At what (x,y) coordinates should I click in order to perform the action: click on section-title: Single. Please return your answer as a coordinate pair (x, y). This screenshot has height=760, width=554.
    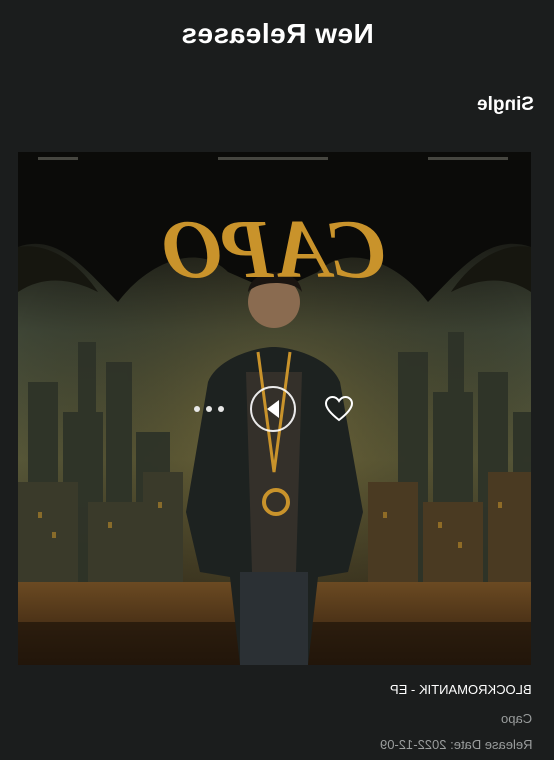
    Looking at the image, I should click on (505, 105).